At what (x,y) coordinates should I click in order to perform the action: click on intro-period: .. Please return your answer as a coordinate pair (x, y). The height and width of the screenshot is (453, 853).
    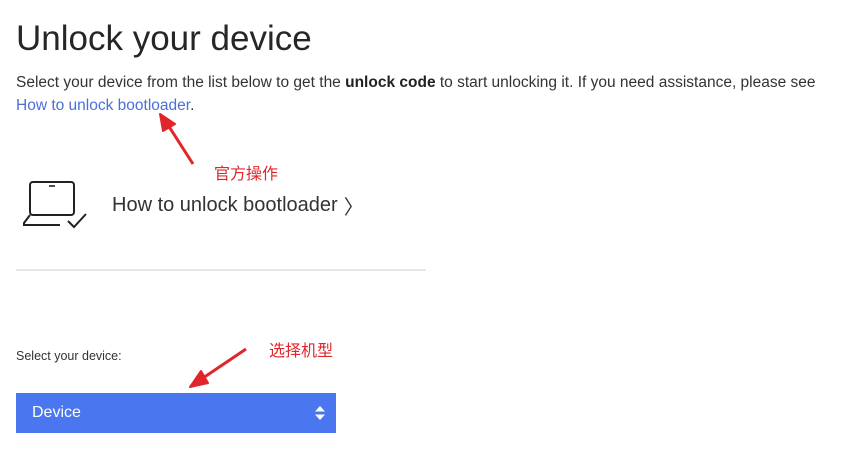
    Looking at the image, I should click on (192, 105).